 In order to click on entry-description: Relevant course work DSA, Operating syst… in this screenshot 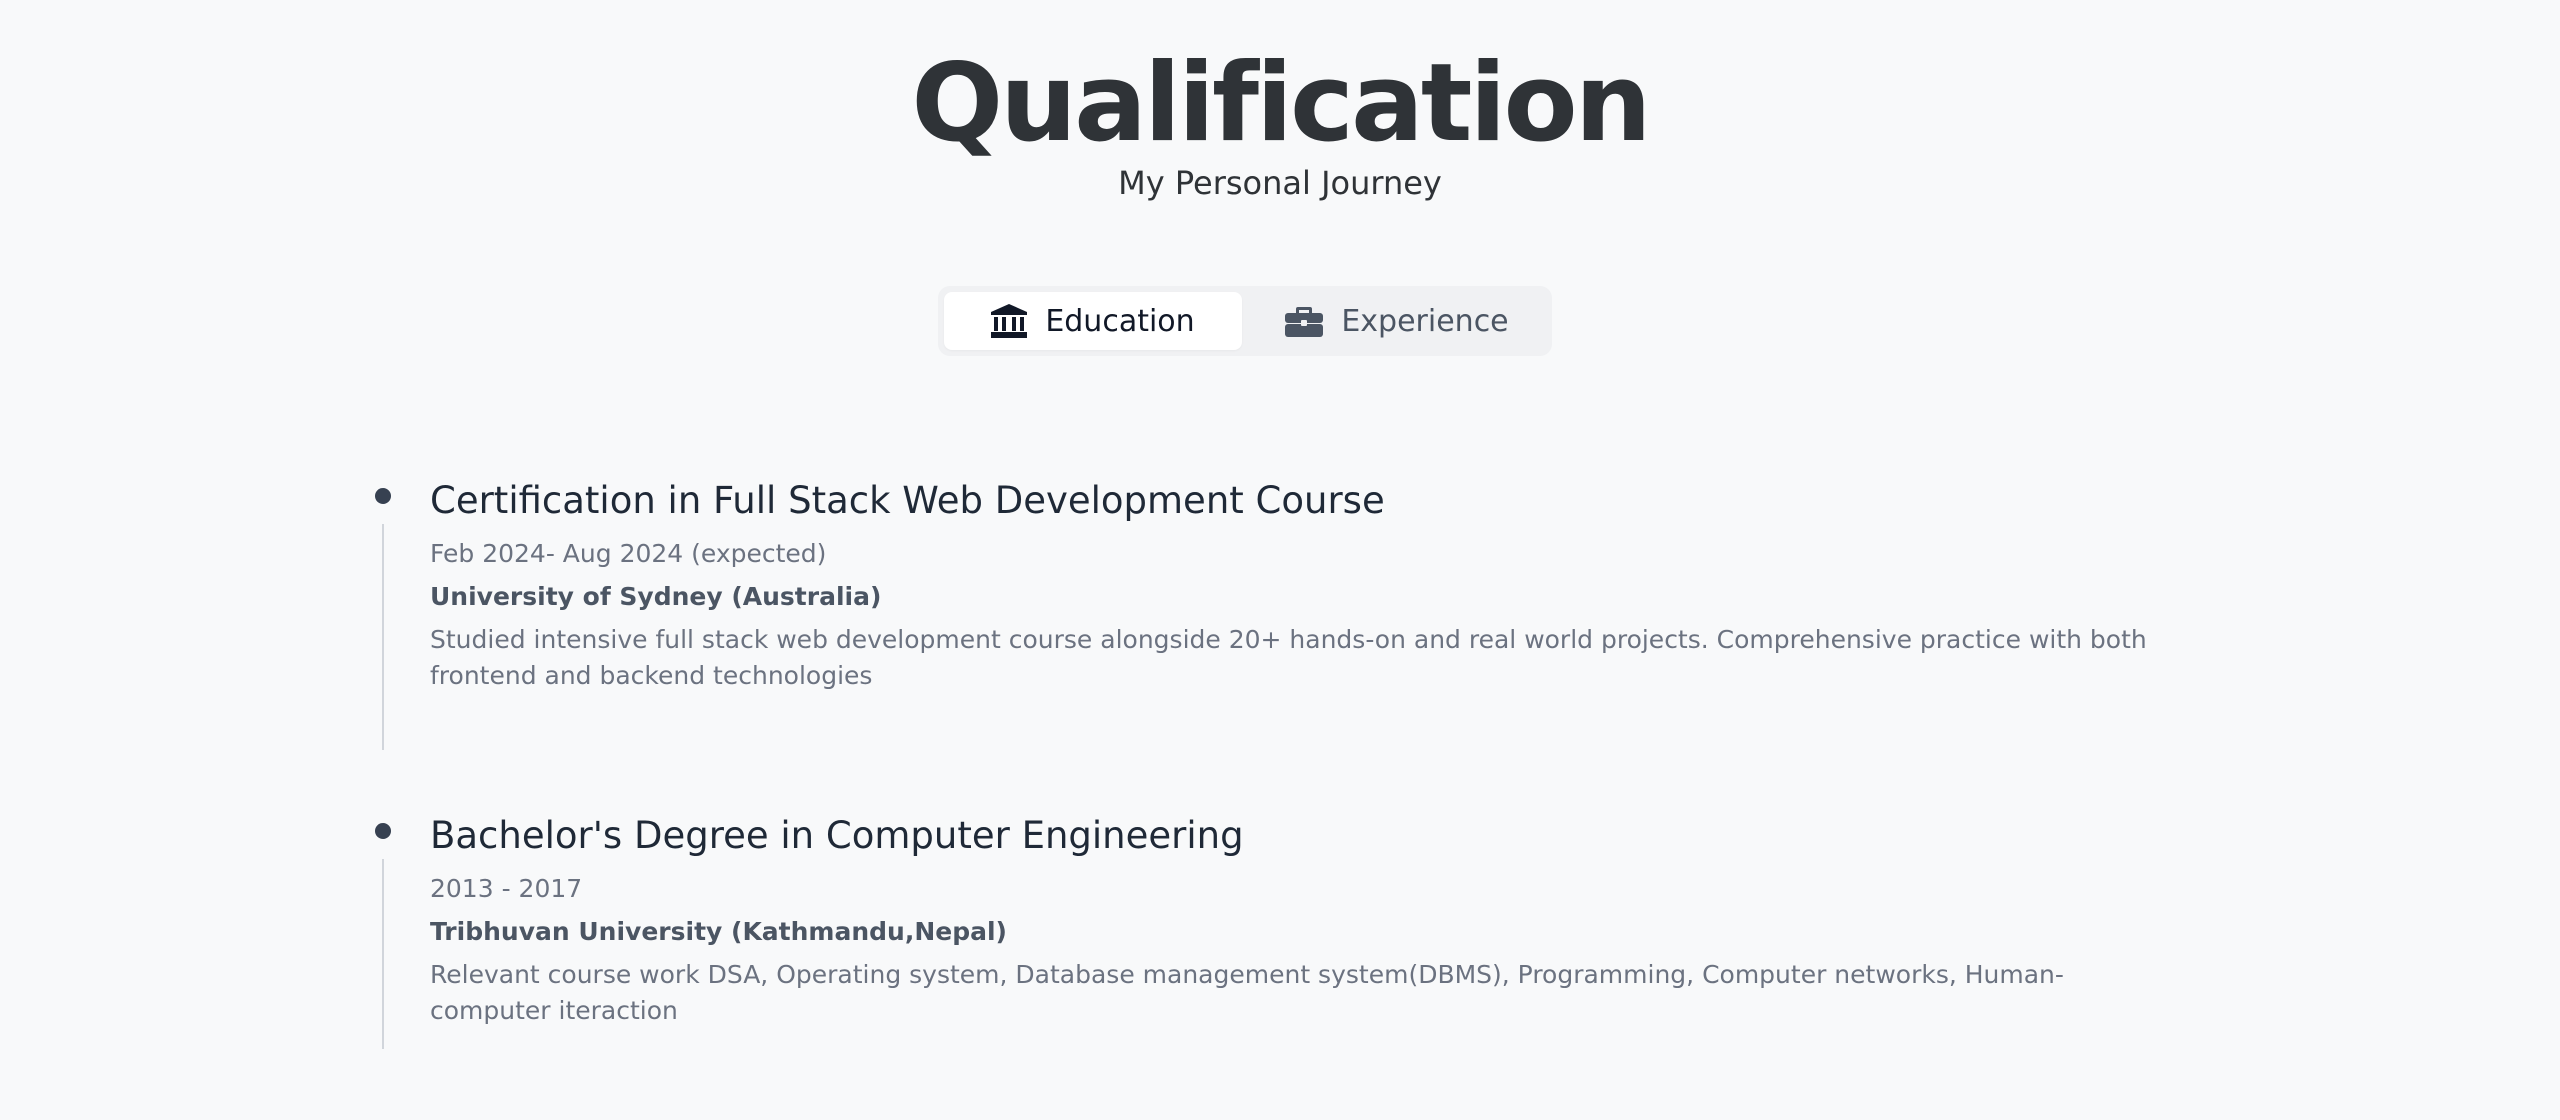, I will do `click(1247, 992)`.